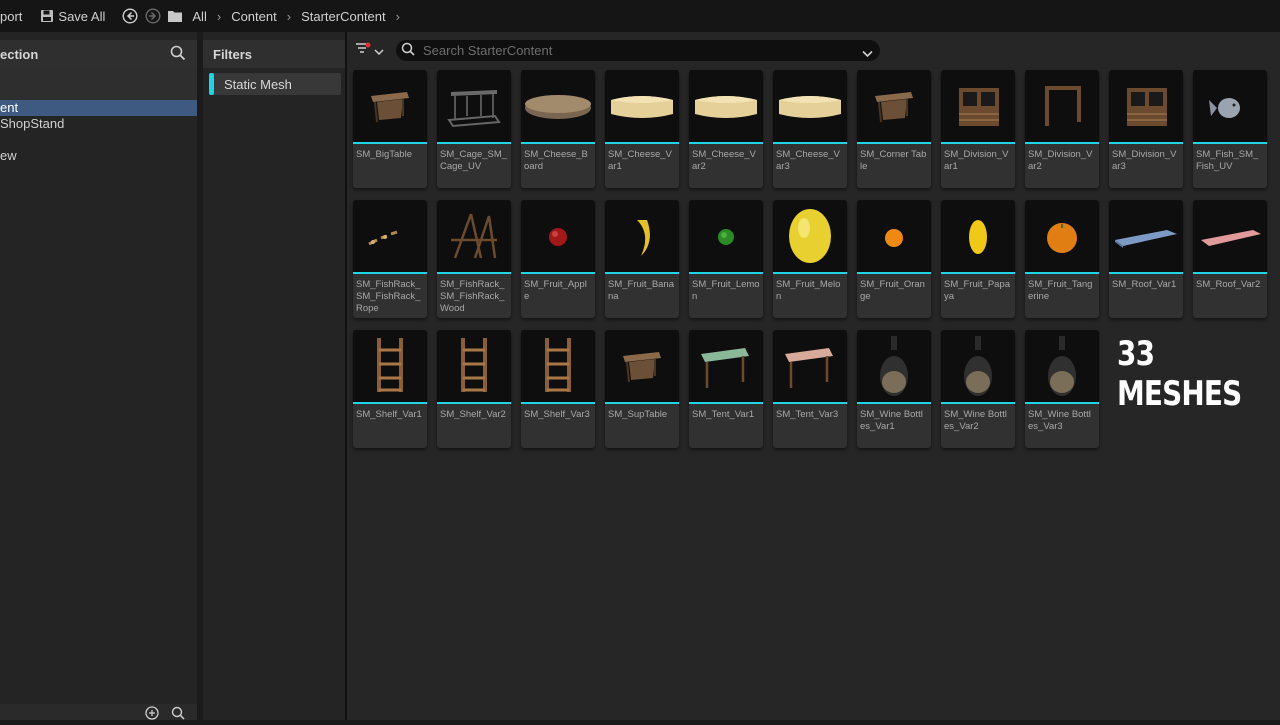 The image size is (1280, 725). I want to click on asset-tile: SM_Division_Var3, so click(1146, 129).